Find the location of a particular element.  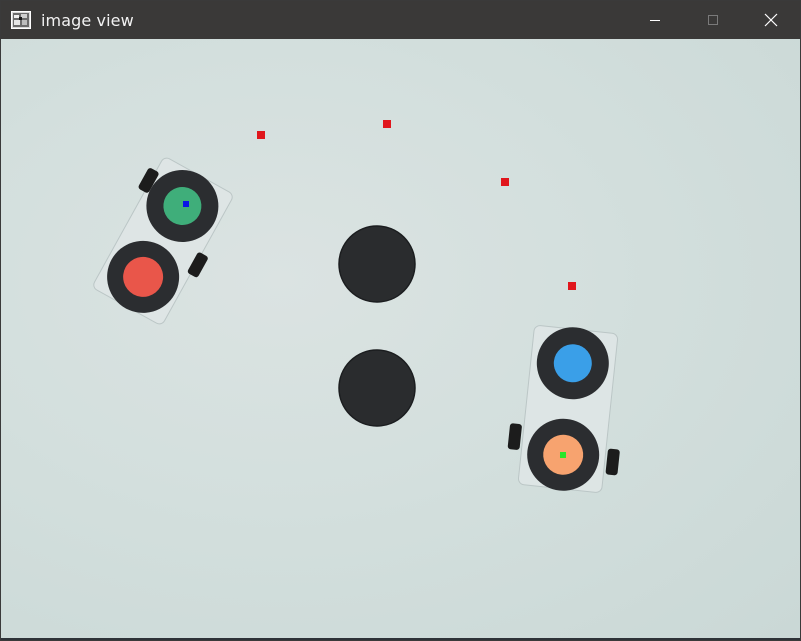

maximize-button is located at coordinates (713, 20).